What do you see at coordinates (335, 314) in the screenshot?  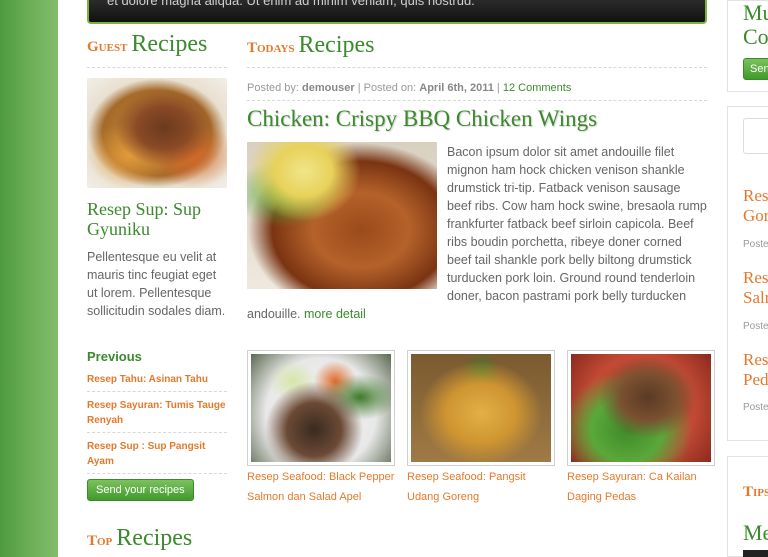 I see `more-detail-link: more detail` at bounding box center [335, 314].